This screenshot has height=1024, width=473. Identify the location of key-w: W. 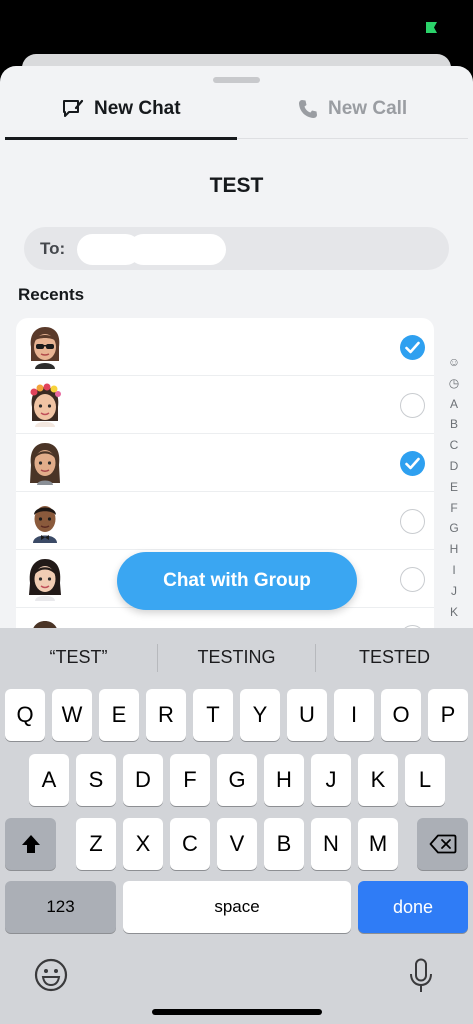
(72, 715).